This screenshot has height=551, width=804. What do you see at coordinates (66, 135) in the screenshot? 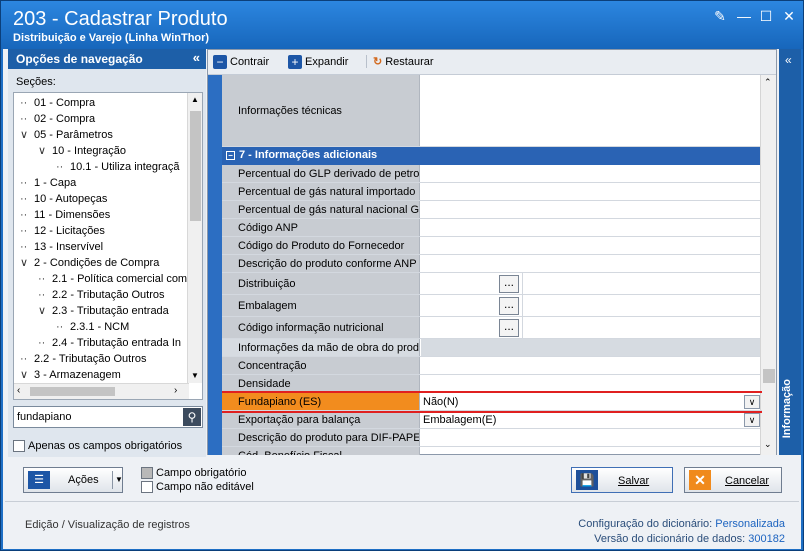
I see `tree-item: ∨ 05 - Parâmetros` at bounding box center [66, 135].